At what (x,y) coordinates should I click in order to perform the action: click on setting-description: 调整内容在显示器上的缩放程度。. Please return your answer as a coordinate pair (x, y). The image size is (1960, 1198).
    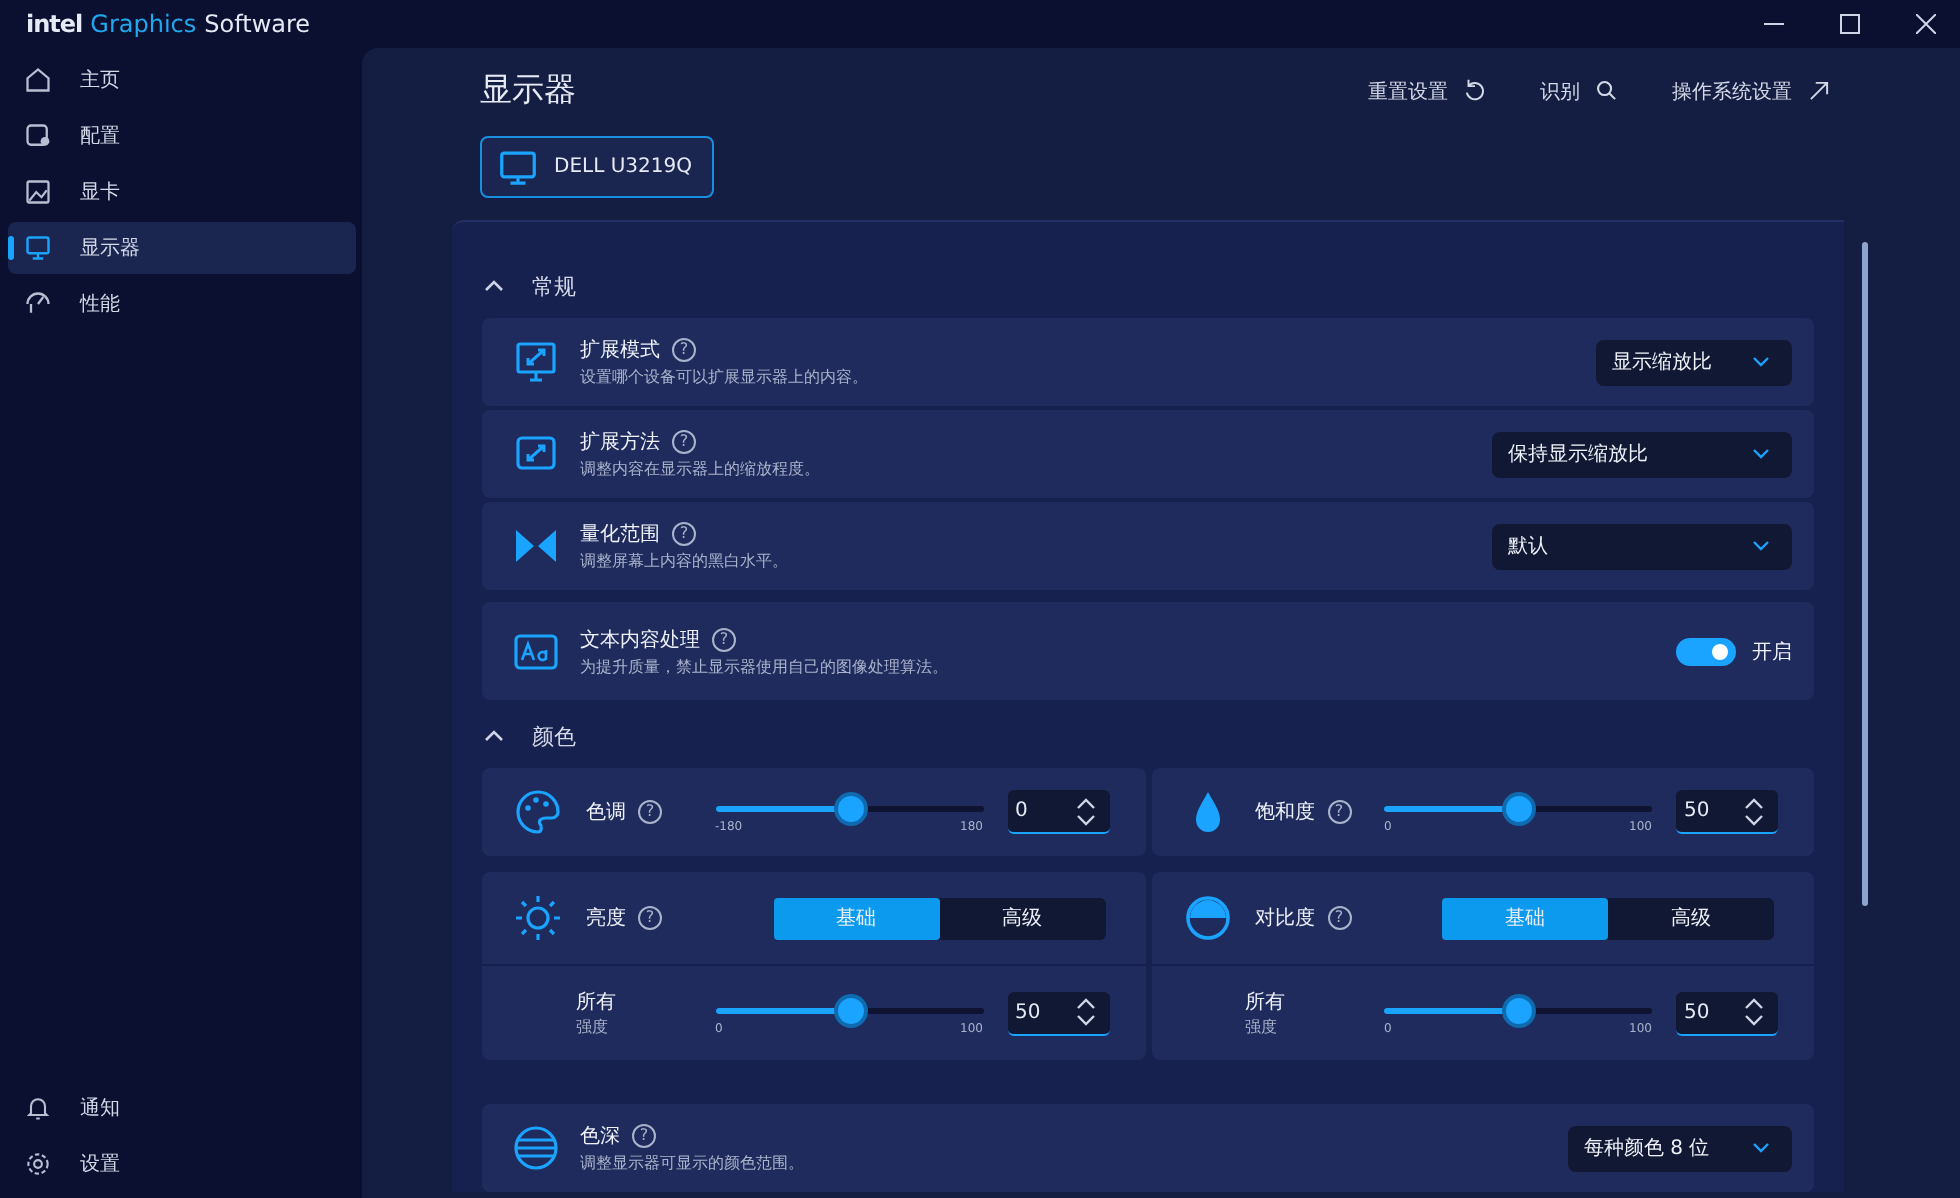
    Looking at the image, I should click on (701, 469).